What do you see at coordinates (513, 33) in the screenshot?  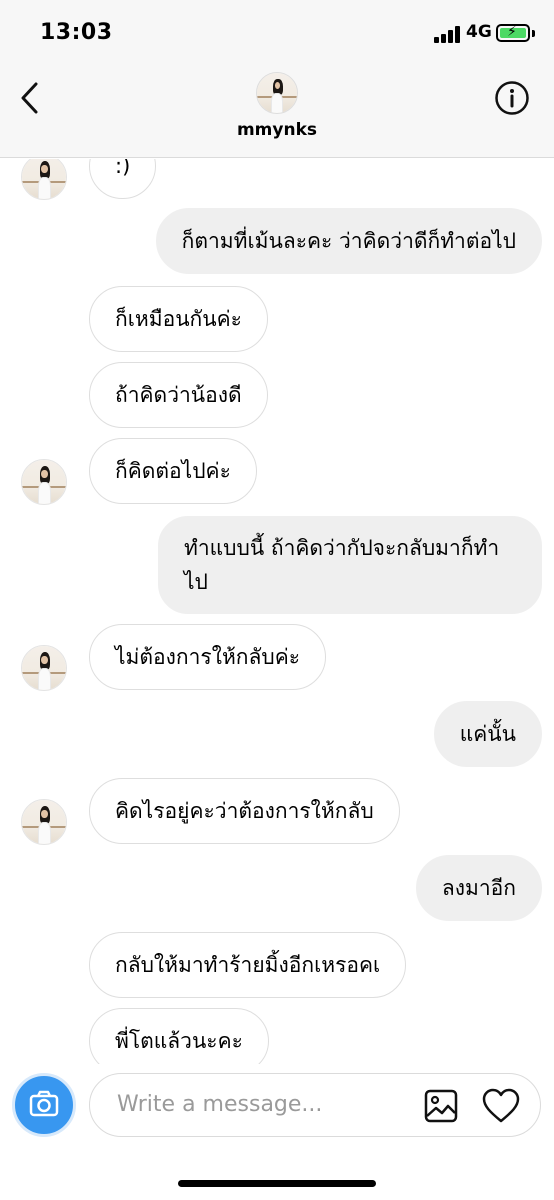 I see `battery-icon: ⚡` at bounding box center [513, 33].